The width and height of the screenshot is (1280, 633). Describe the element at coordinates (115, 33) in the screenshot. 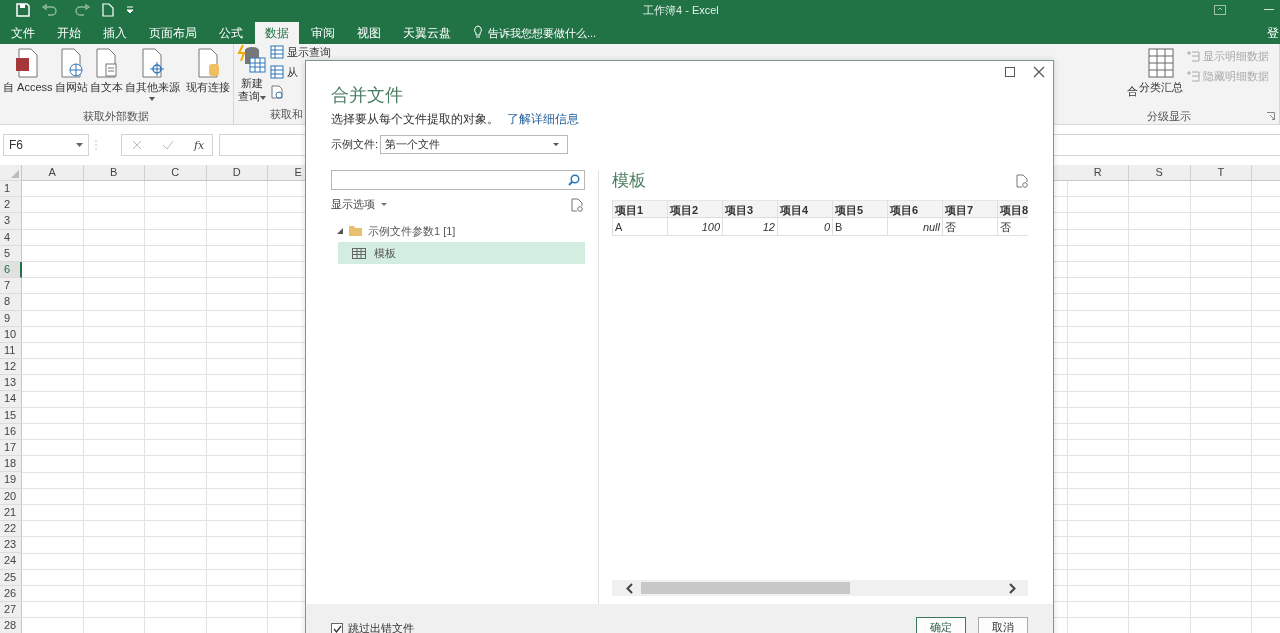

I see `ribbon-tab: 插入` at that location.